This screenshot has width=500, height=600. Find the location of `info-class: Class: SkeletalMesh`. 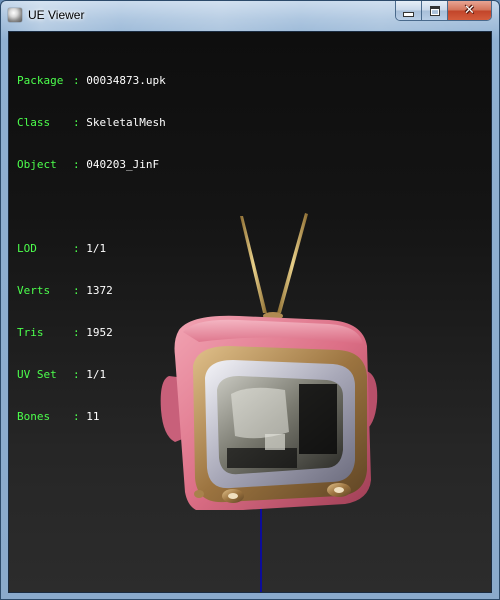

info-class: Class: SkeletalMesh is located at coordinates (91, 122).